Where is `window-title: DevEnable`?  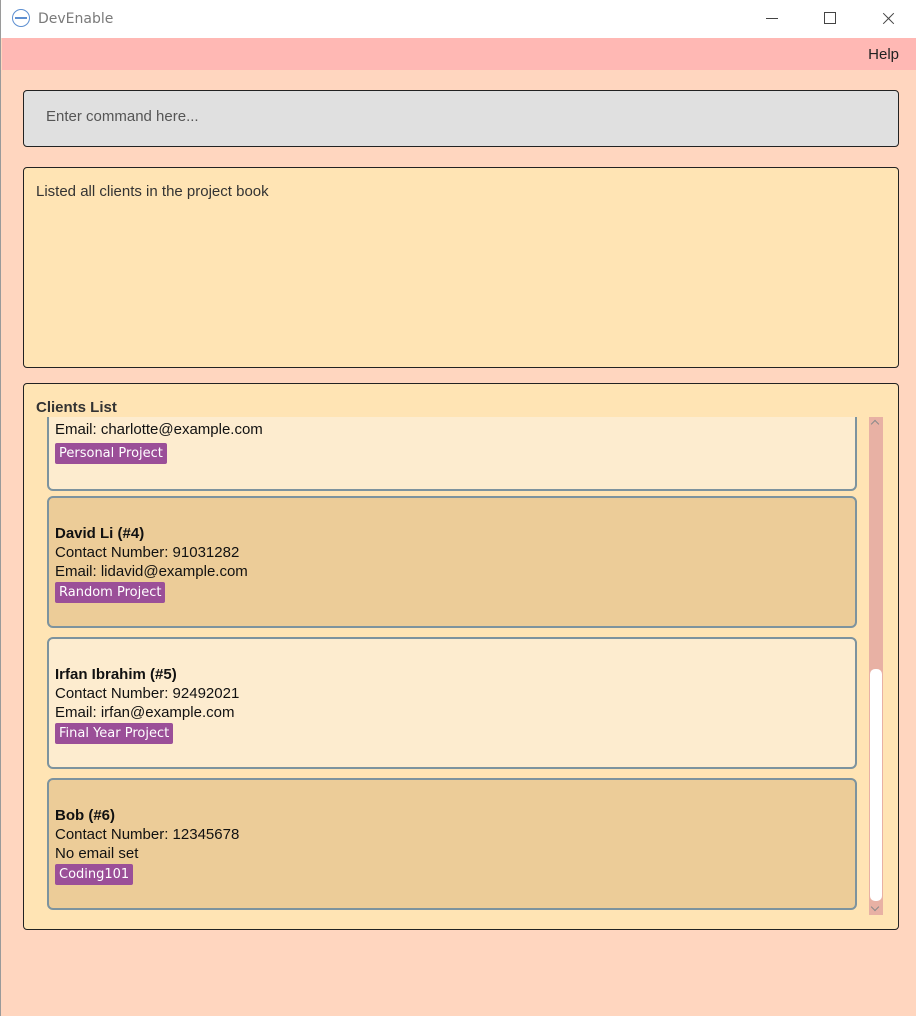 window-title: DevEnable is located at coordinates (76, 19).